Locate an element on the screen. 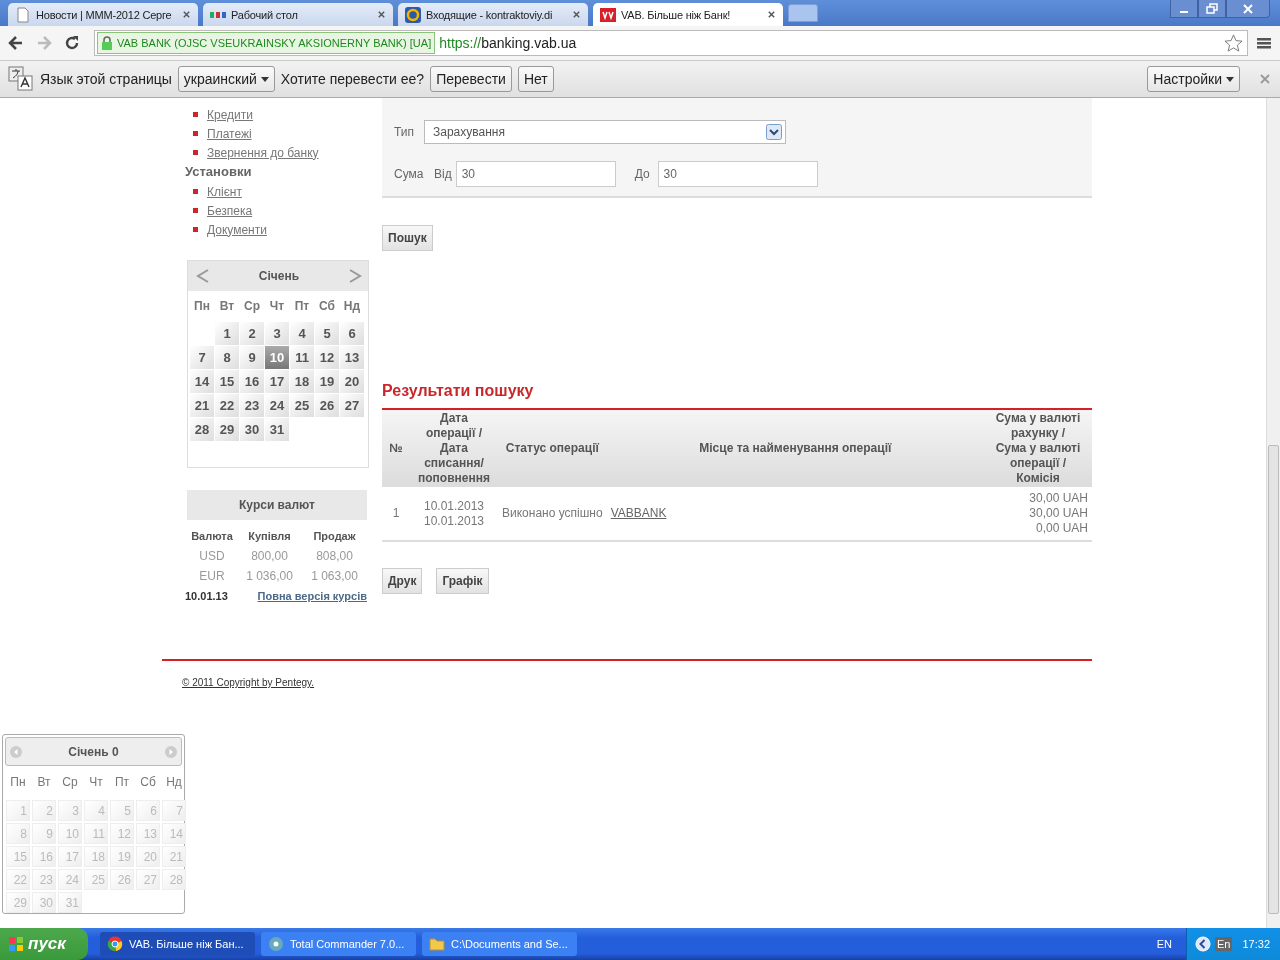  place-link: VABBANK is located at coordinates (638, 513).